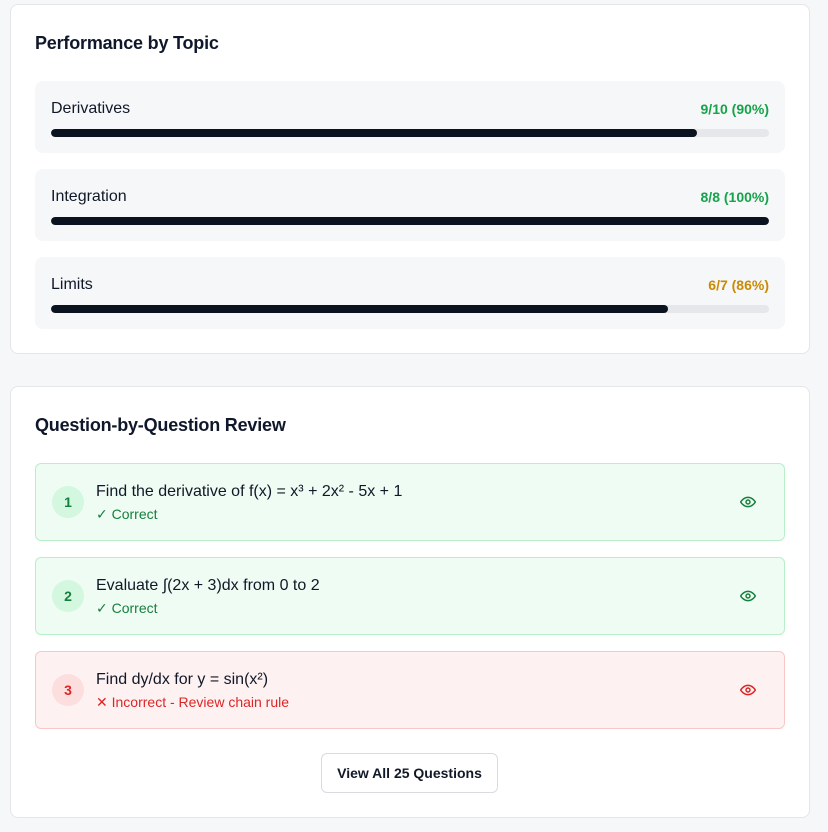 The image size is (828, 832). Describe the element at coordinates (160, 425) in the screenshot. I see `question-review-title: Question-by-Question Review` at that location.